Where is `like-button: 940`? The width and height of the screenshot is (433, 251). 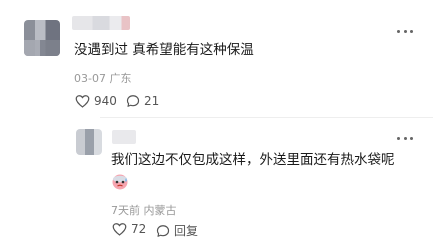 like-button: 940 is located at coordinates (96, 101).